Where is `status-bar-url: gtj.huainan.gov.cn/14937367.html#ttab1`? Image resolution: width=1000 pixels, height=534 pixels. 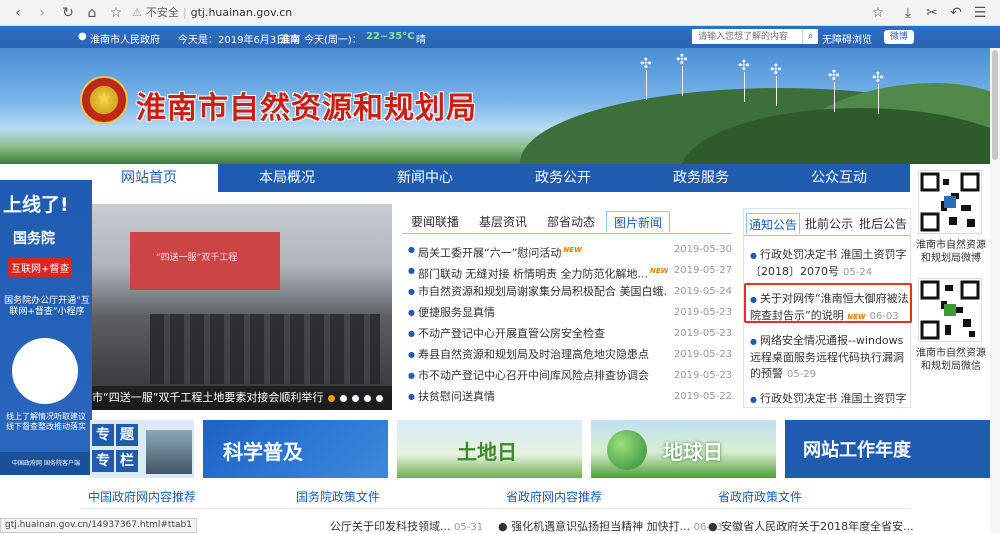 status-bar-url: gtj.huainan.gov.cn/14937367.html#ttab1 is located at coordinates (98, 525).